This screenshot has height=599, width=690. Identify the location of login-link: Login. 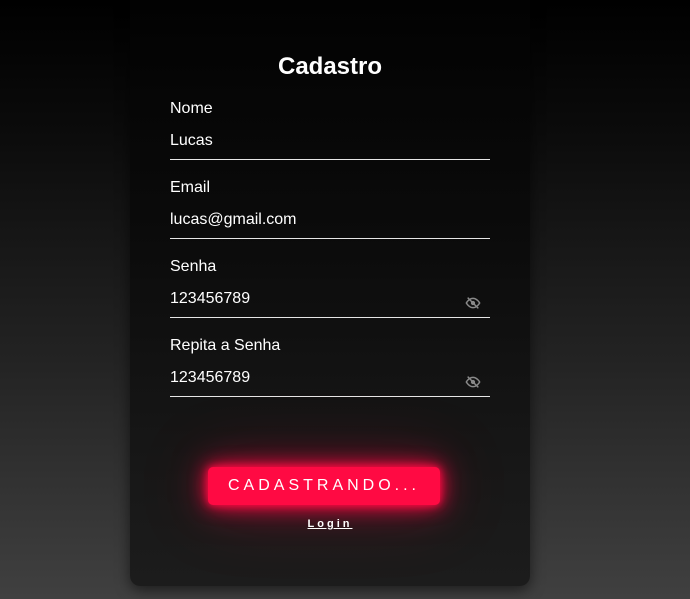
(330, 524).